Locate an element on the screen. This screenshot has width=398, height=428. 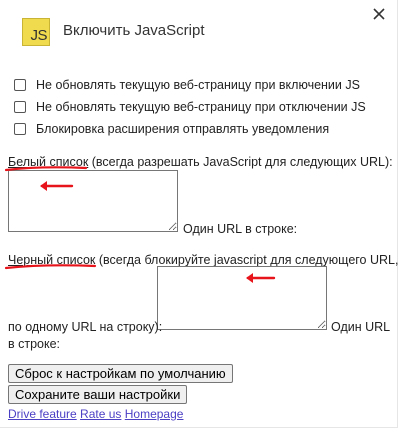
annotation-arrow-blacklist is located at coordinates (261, 278).